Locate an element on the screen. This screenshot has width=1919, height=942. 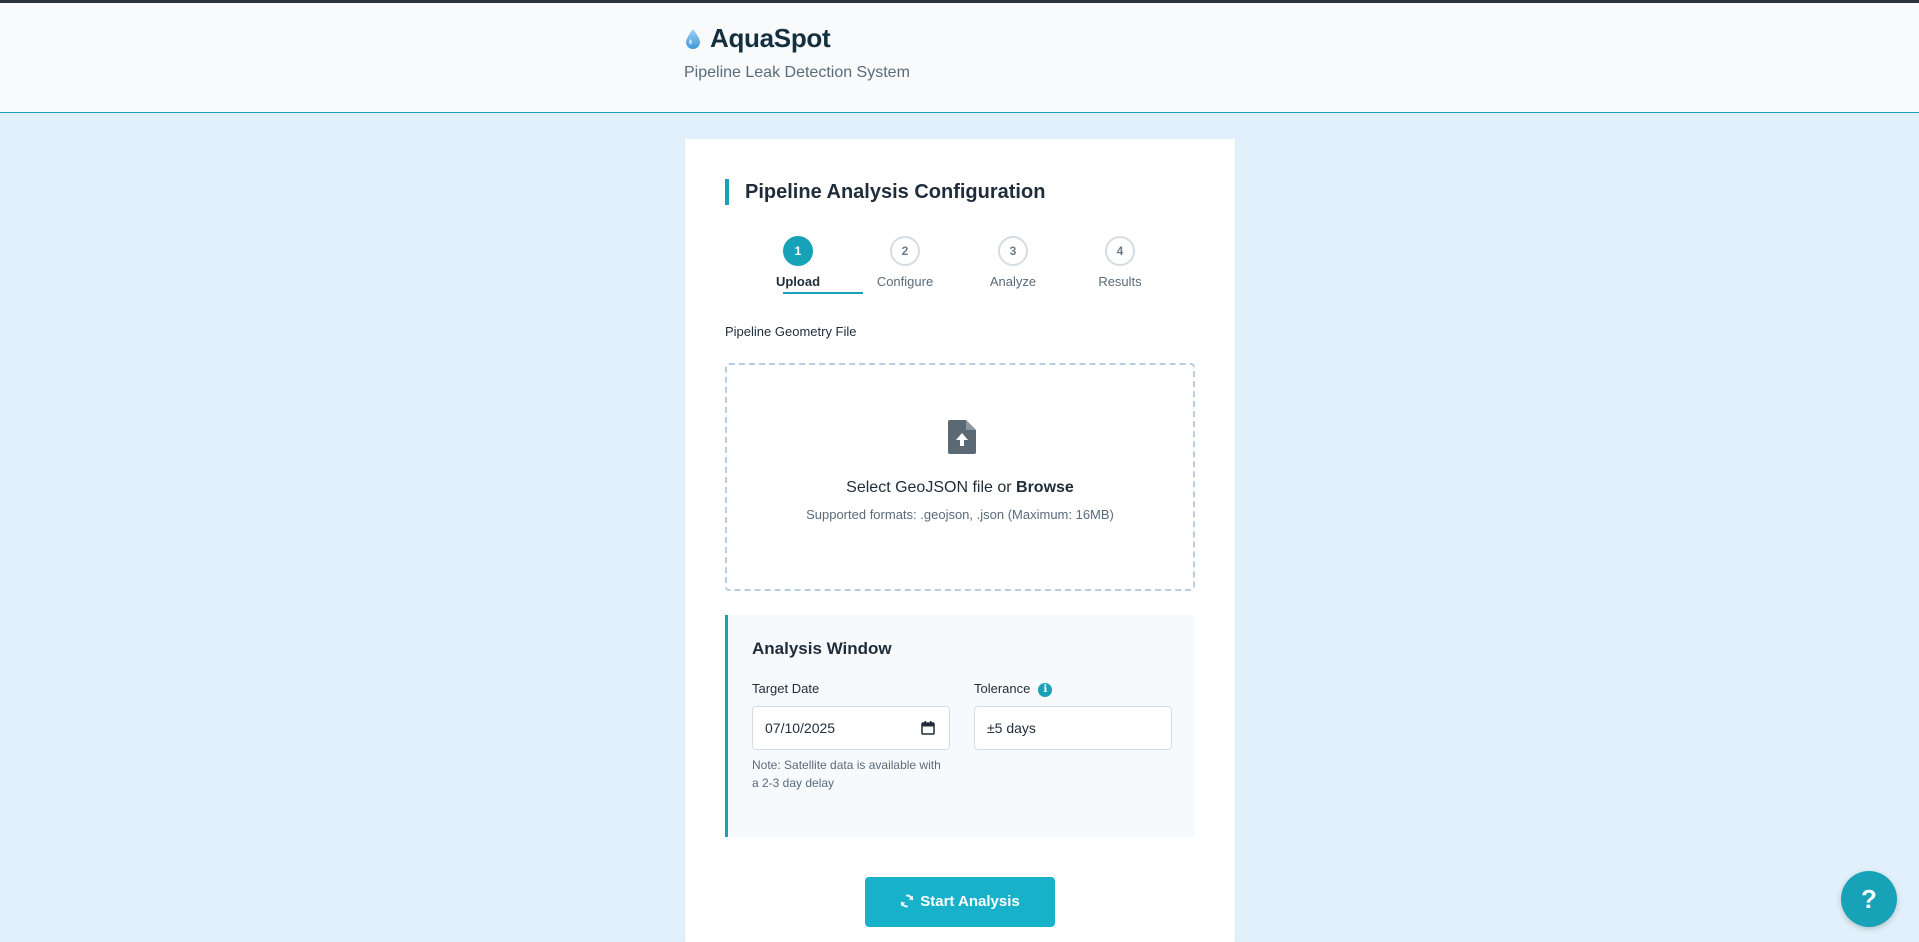
start-analysis-button: Start Analysis is located at coordinates (960, 902).